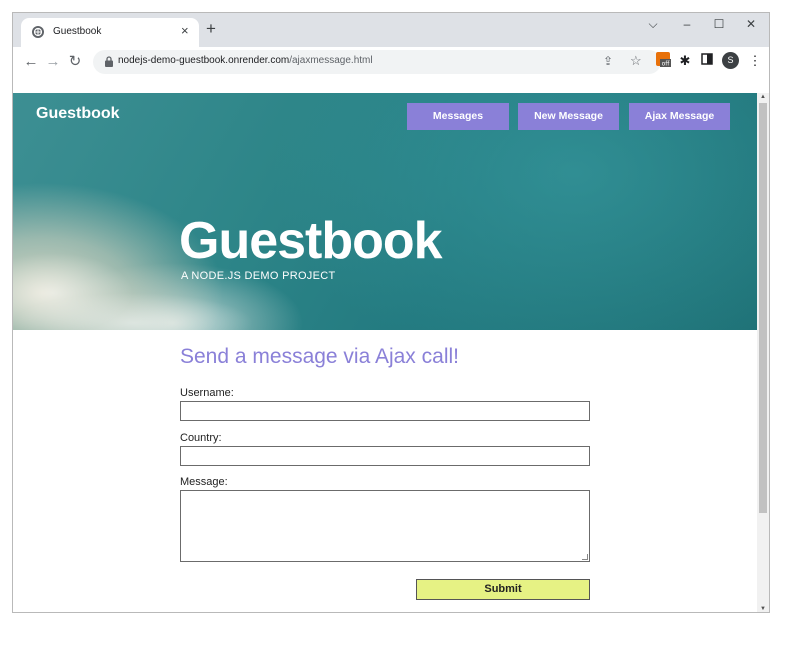 The height and width of the screenshot is (648, 785). I want to click on tab-strip: Guestbook × + ⌵ – ☐ ✕, so click(391, 30).